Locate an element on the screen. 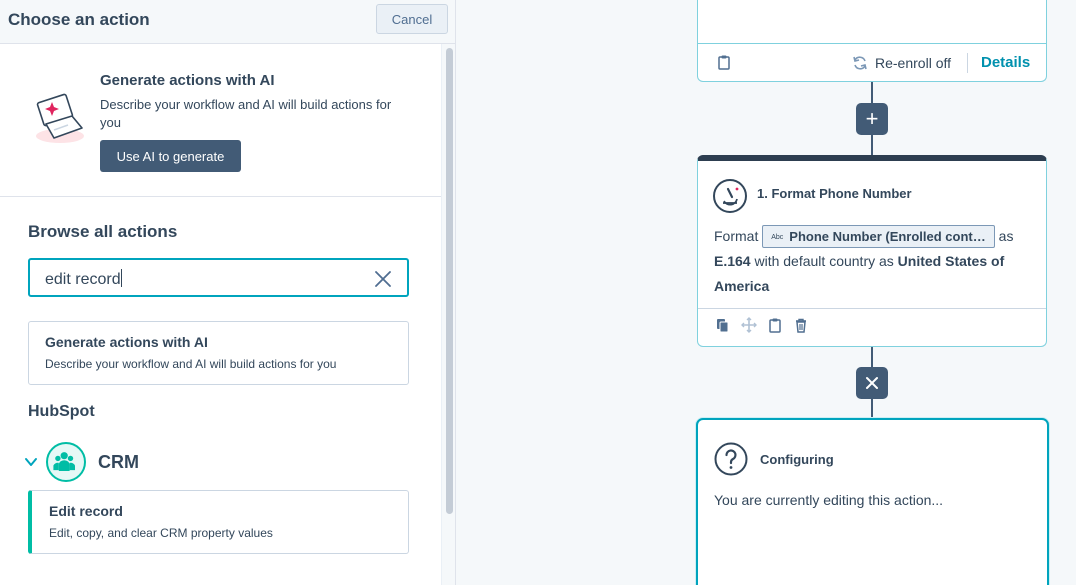 The height and width of the screenshot is (585, 1076). category-crm-toggle: CRM is located at coordinates (120, 462).